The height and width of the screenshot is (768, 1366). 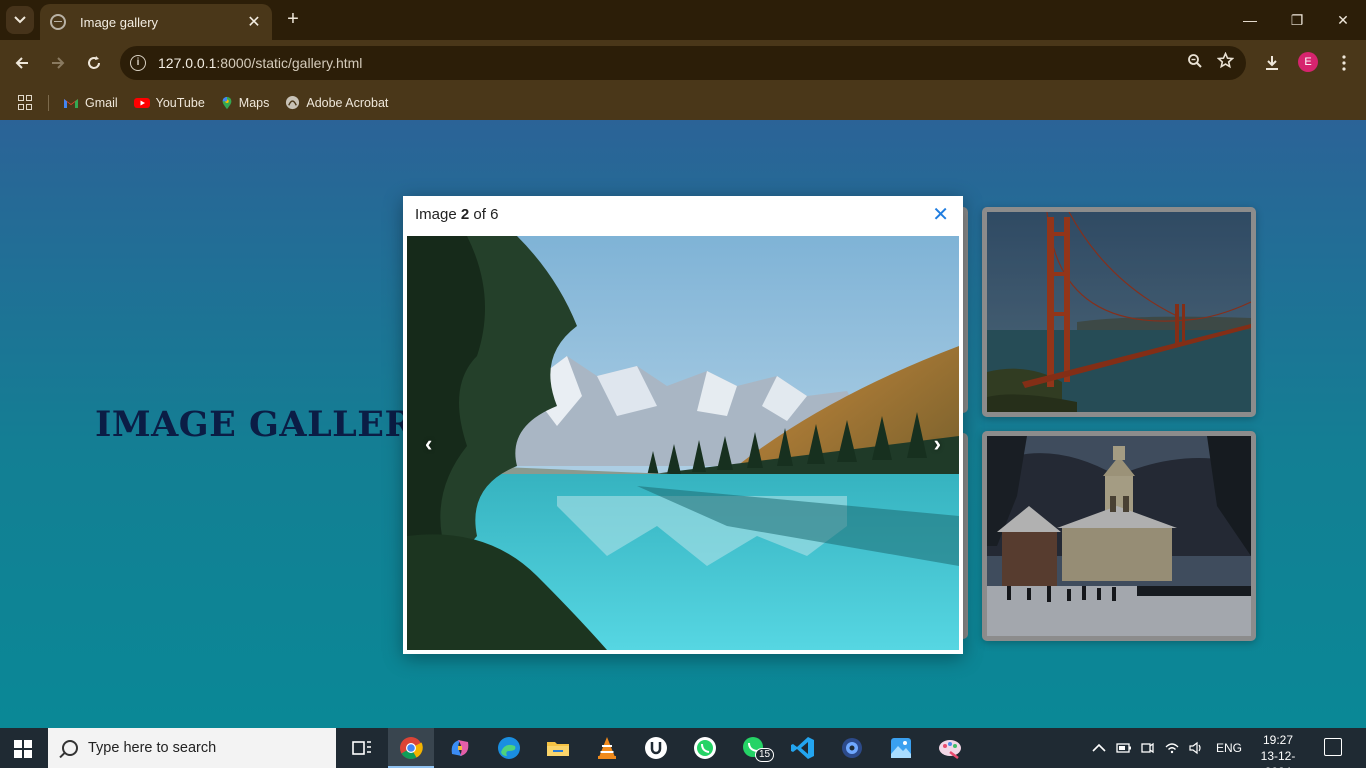 I want to click on chevron-up-icon, so click(x=1099, y=748).